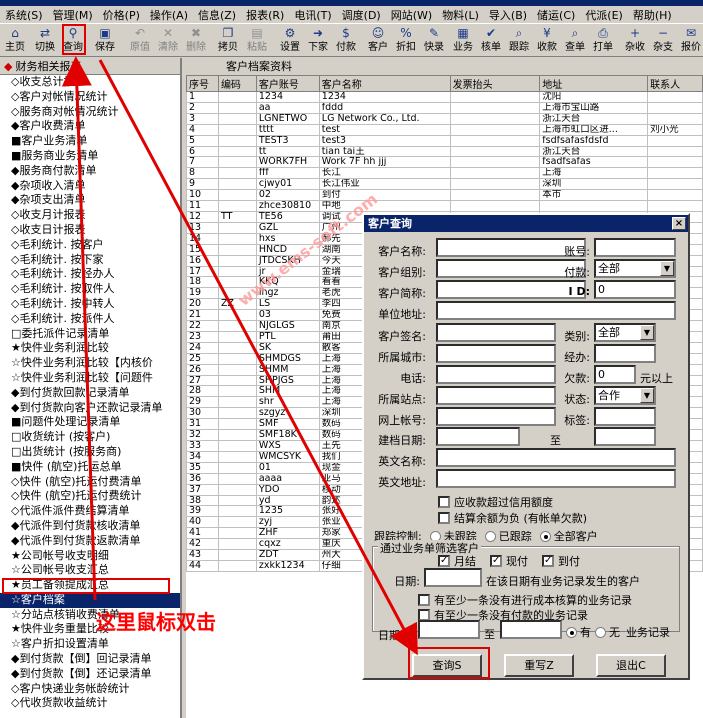  What do you see at coordinates (156, 622) in the screenshot?
I see `double-click-annotation: 这里鼠标双击` at bounding box center [156, 622].